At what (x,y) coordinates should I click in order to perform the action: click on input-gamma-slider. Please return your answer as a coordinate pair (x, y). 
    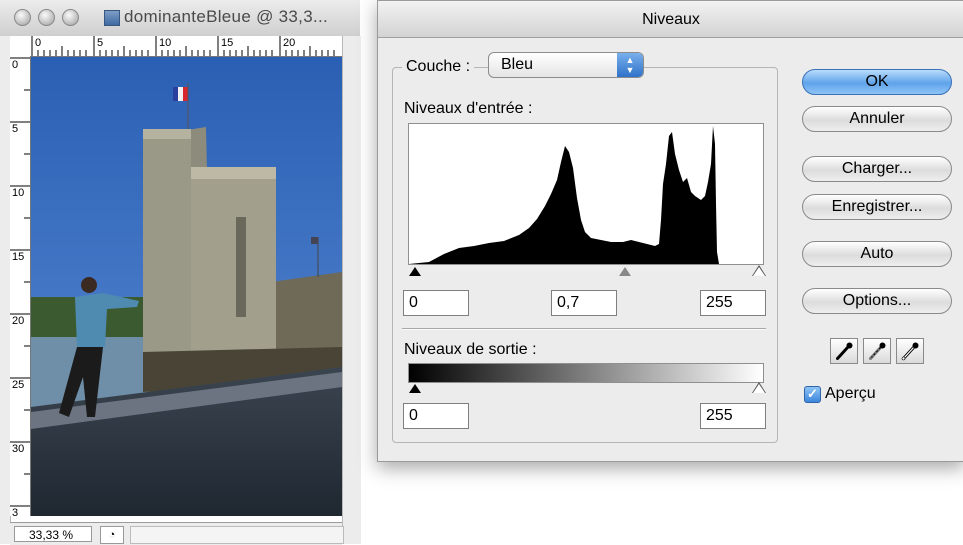
    Looking at the image, I should click on (625, 271).